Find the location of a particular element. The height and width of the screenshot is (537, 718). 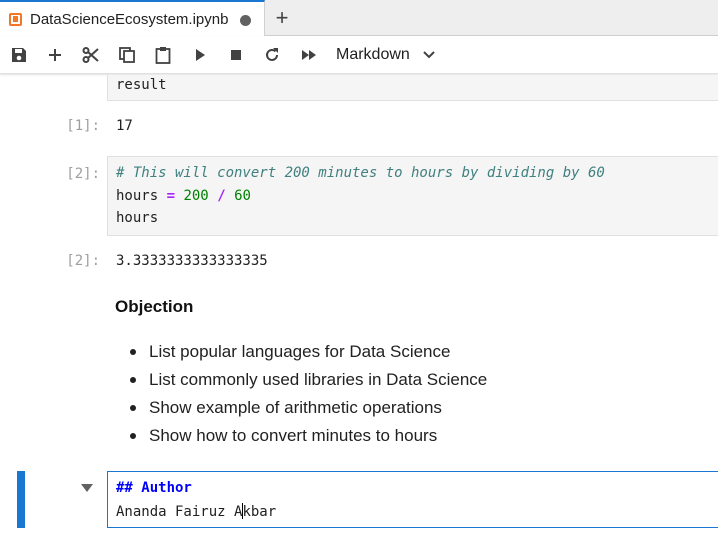

code-number: 200 is located at coordinates (196, 196).